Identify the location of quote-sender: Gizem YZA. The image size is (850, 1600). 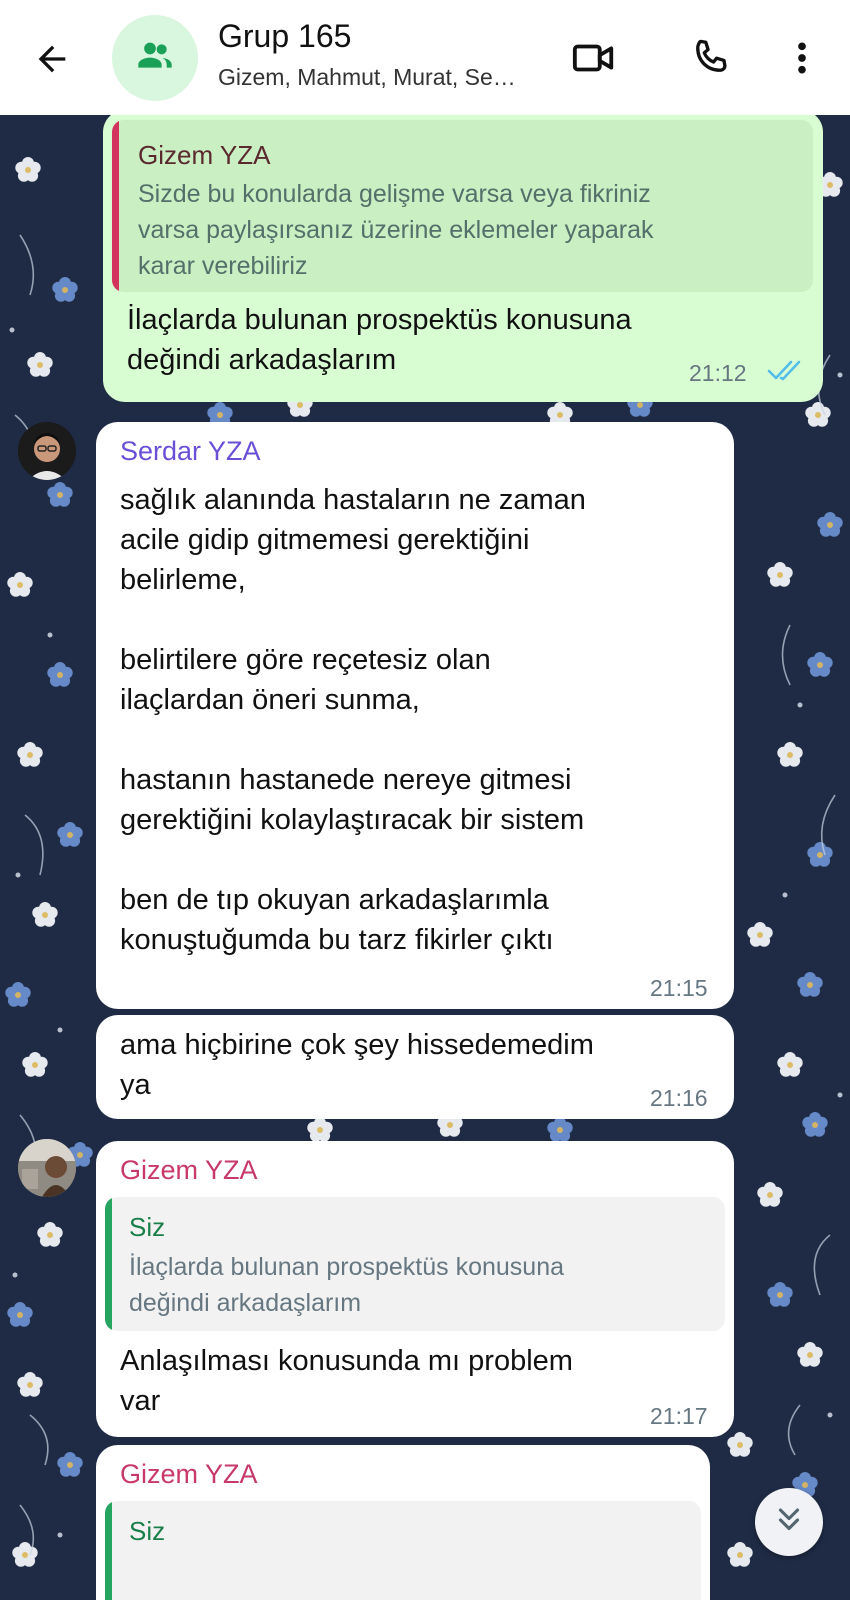
(204, 155).